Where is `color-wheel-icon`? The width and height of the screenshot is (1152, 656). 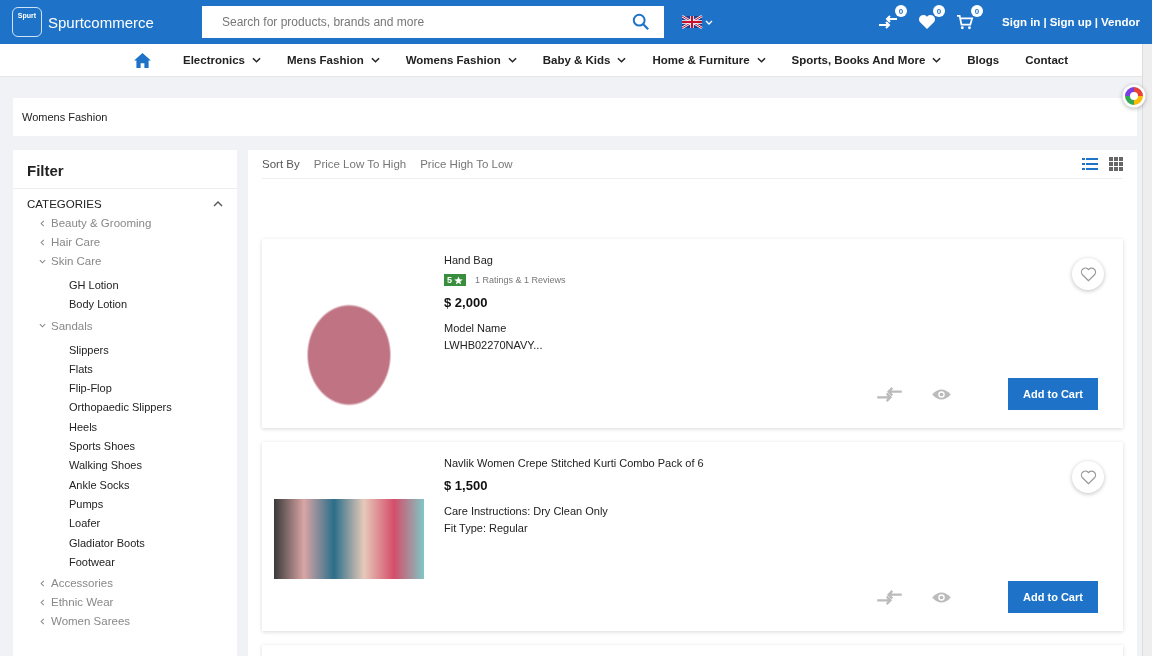 color-wheel-icon is located at coordinates (1134, 96).